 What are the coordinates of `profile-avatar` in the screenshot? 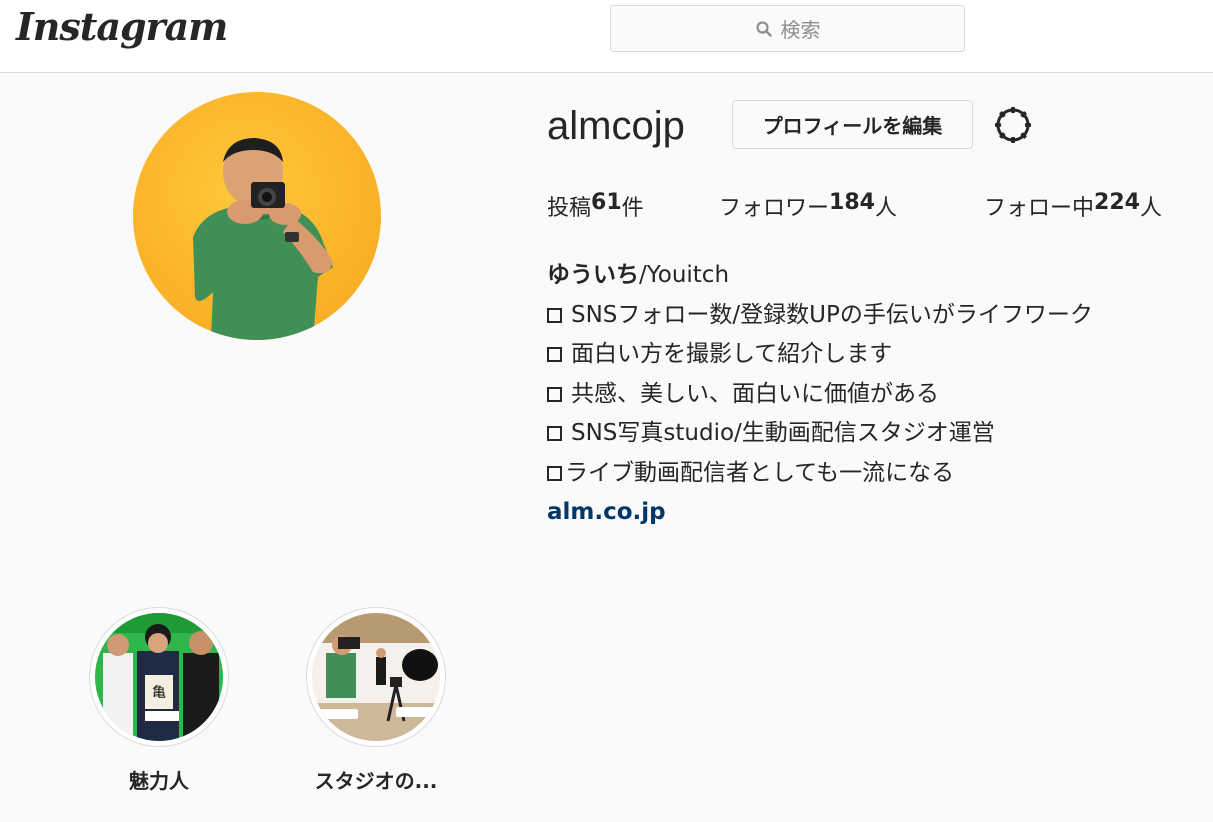 It's located at (257, 216).